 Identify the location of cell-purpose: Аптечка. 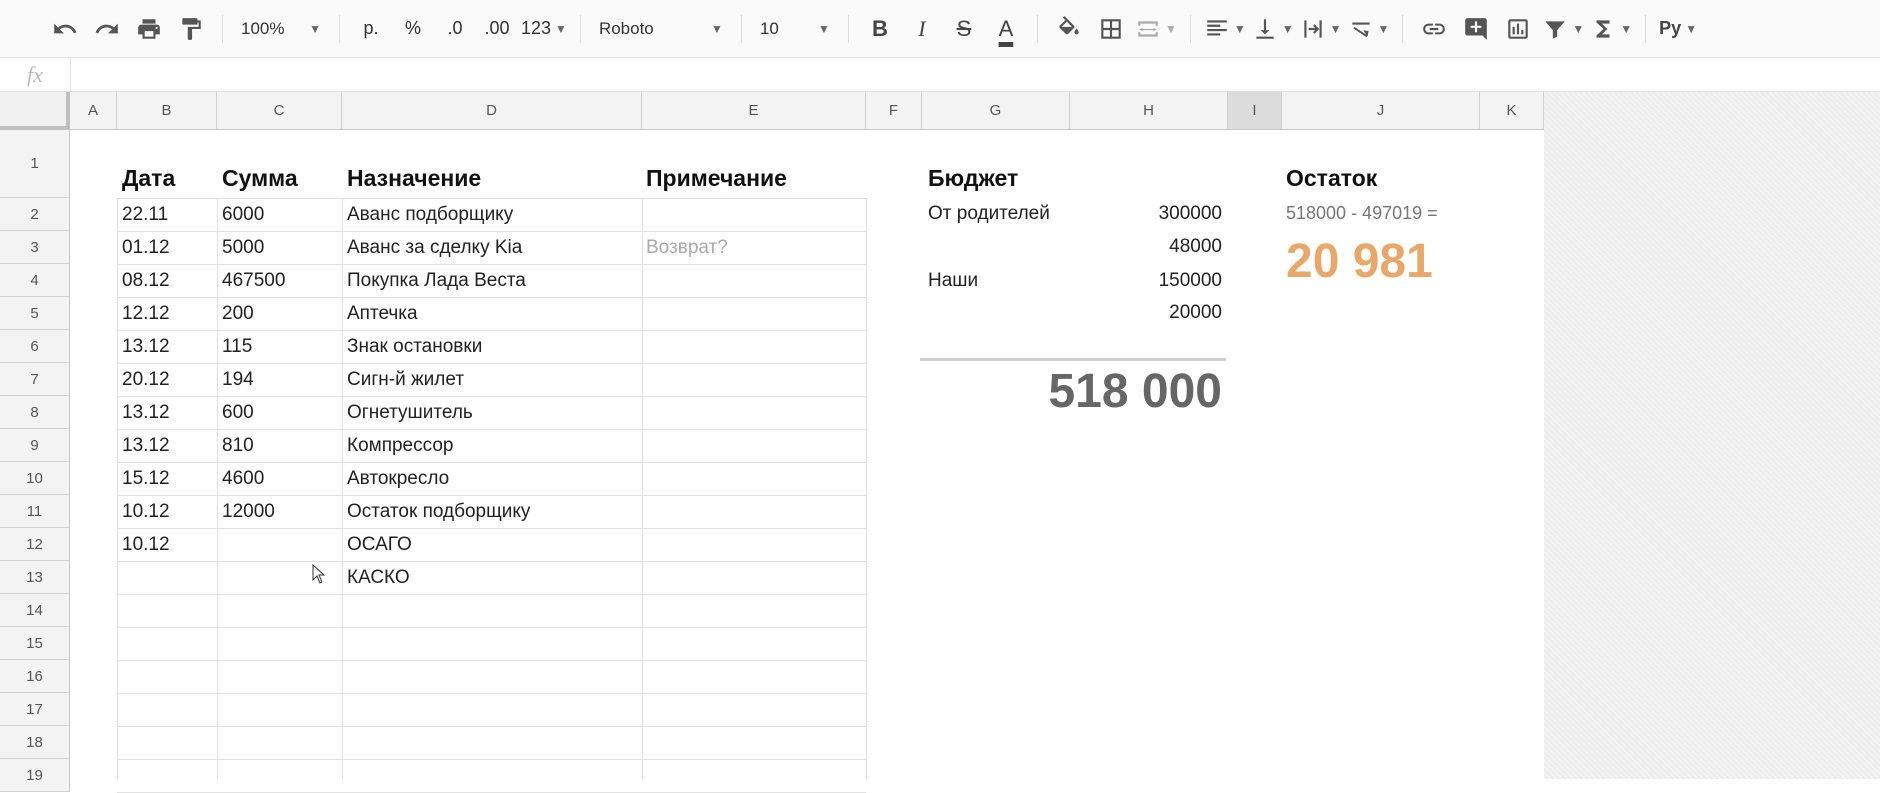
(382, 313).